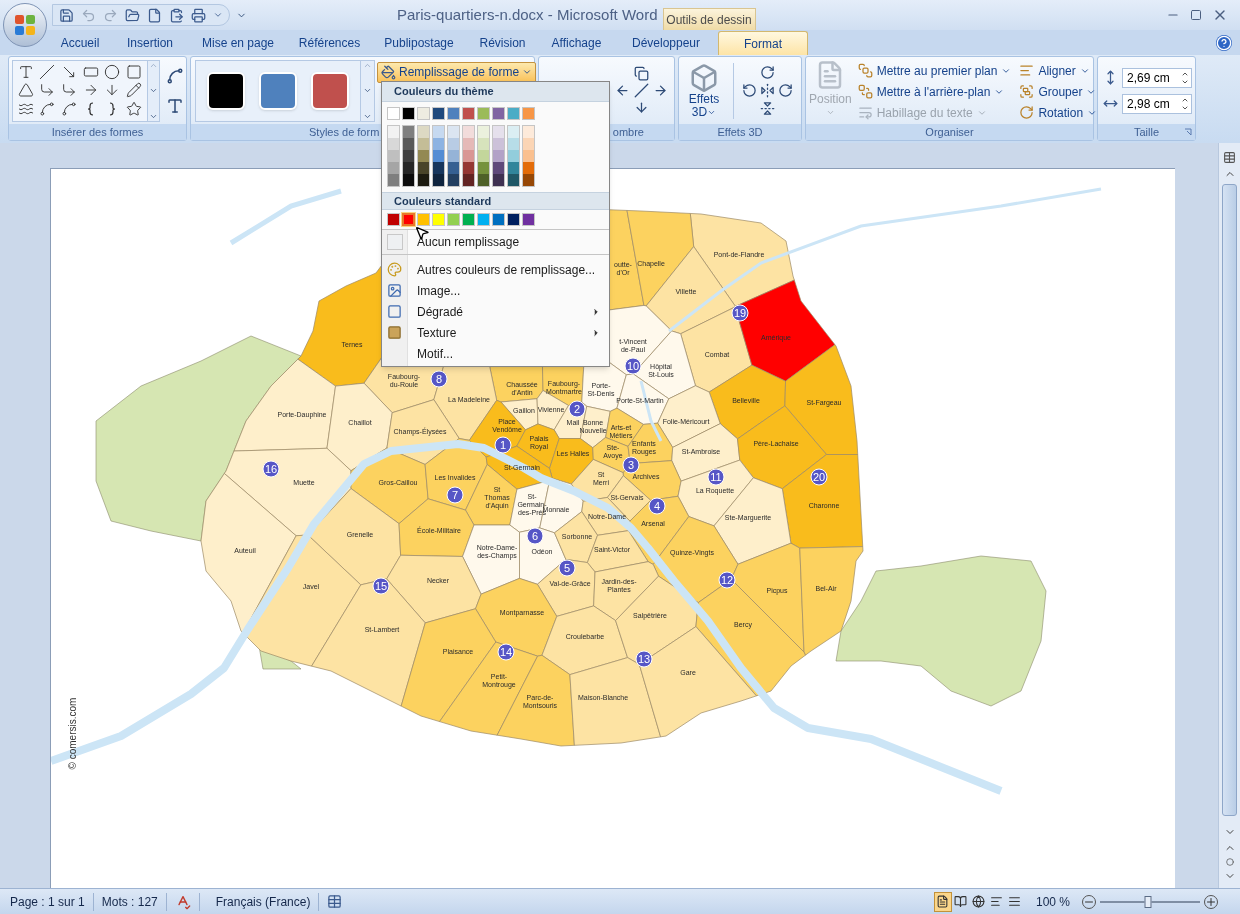 This screenshot has width=1240, height=914. Describe the element at coordinates (628, 132) in the screenshot. I see `group-label: ombre` at that location.